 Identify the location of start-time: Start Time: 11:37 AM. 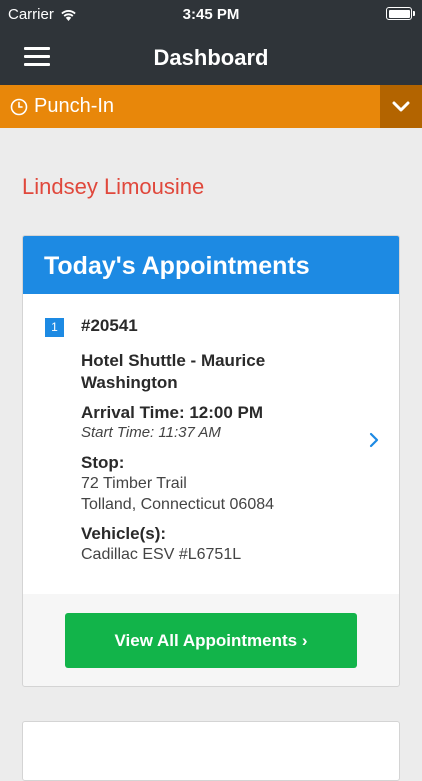
(151, 432).